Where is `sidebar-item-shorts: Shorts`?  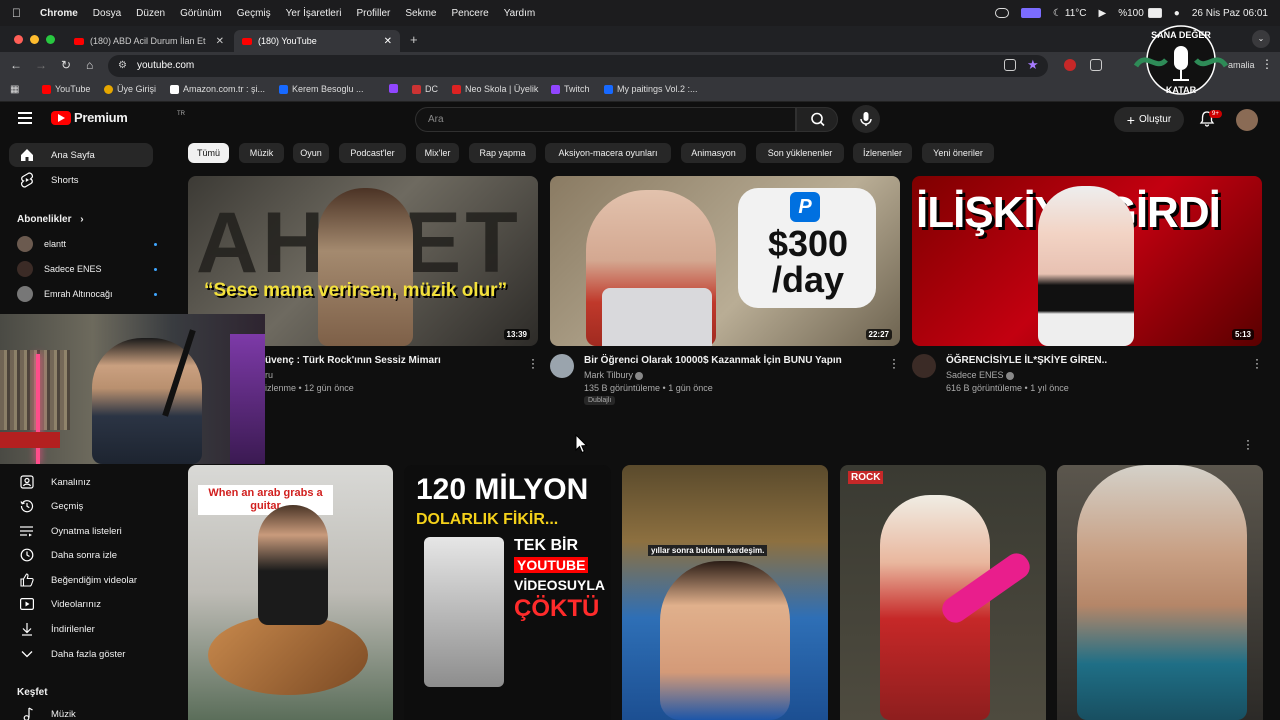
sidebar-item-shorts: Shorts is located at coordinates (81, 180).